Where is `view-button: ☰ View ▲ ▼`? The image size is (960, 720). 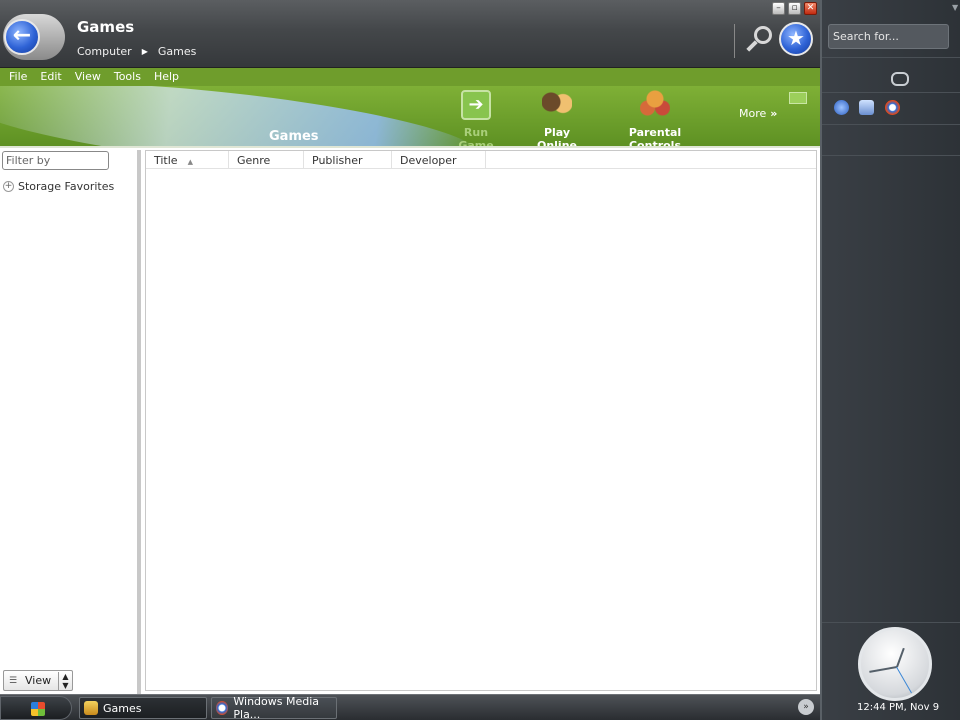 view-button: ☰ View ▲ ▼ is located at coordinates (38, 680).